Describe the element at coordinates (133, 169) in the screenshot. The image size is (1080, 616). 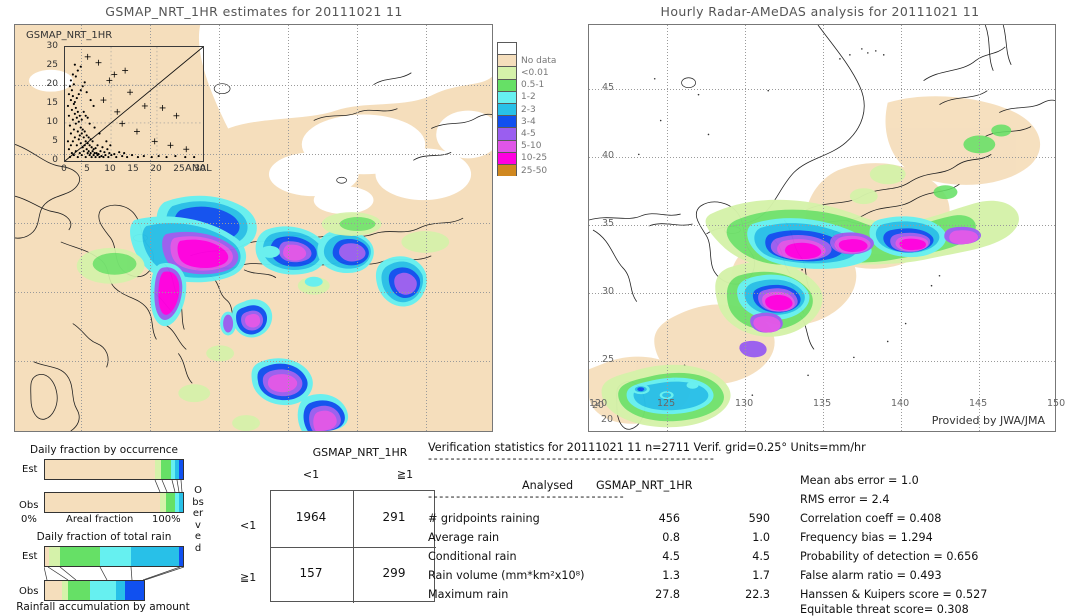
I see `scatter-xtick-15: 15` at that location.